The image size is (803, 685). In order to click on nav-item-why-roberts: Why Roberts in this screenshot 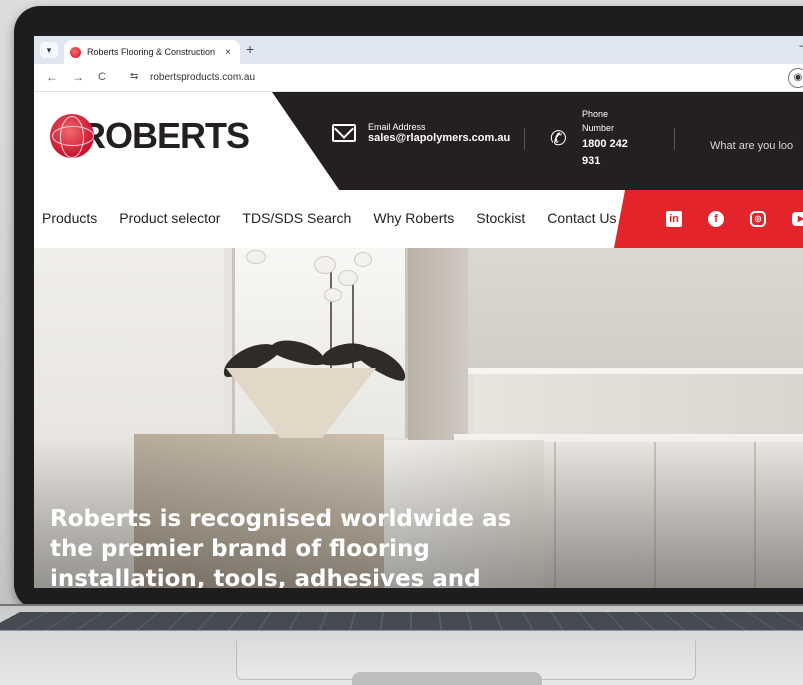, I will do `click(413, 218)`.